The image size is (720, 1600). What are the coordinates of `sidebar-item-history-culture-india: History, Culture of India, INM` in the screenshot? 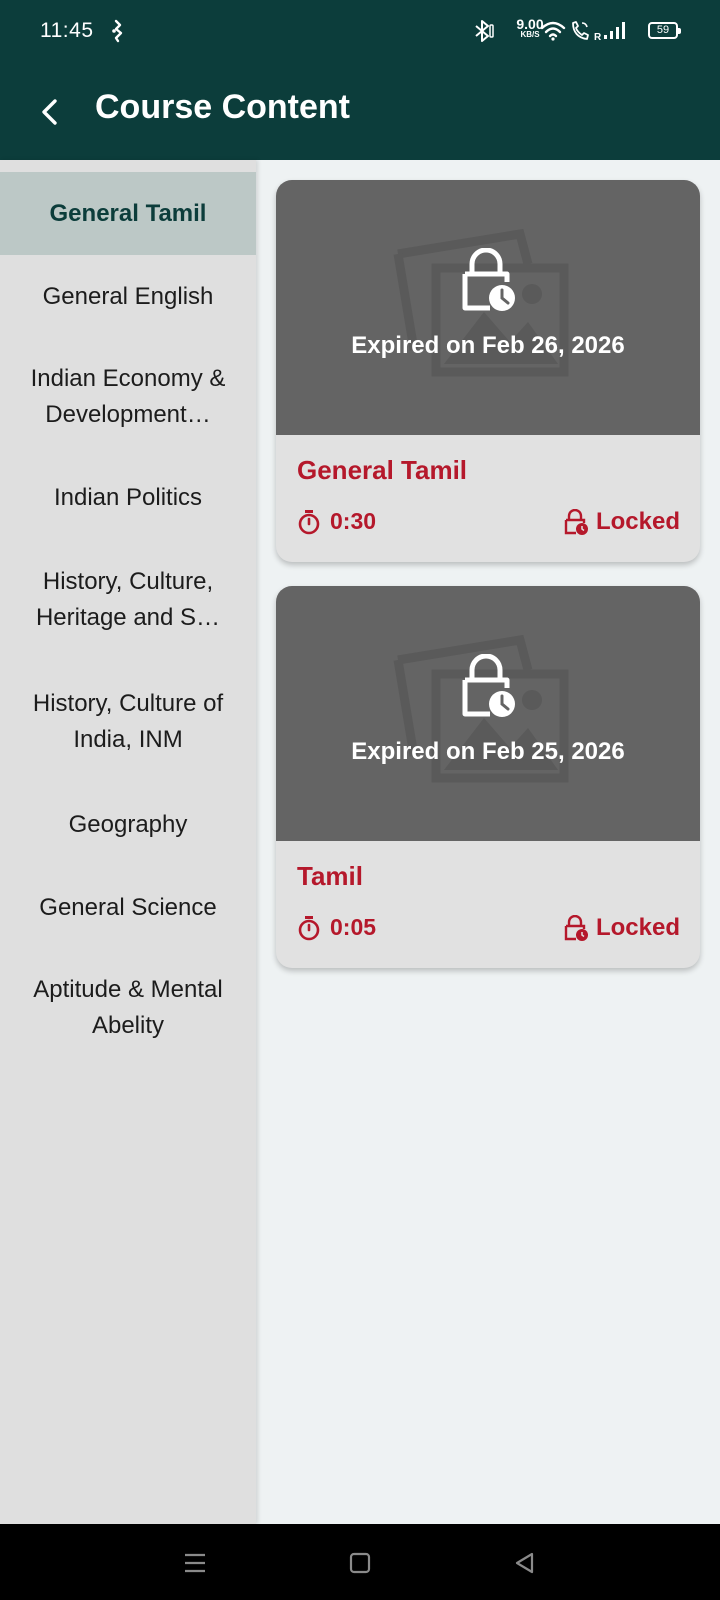 It's located at (128, 722).